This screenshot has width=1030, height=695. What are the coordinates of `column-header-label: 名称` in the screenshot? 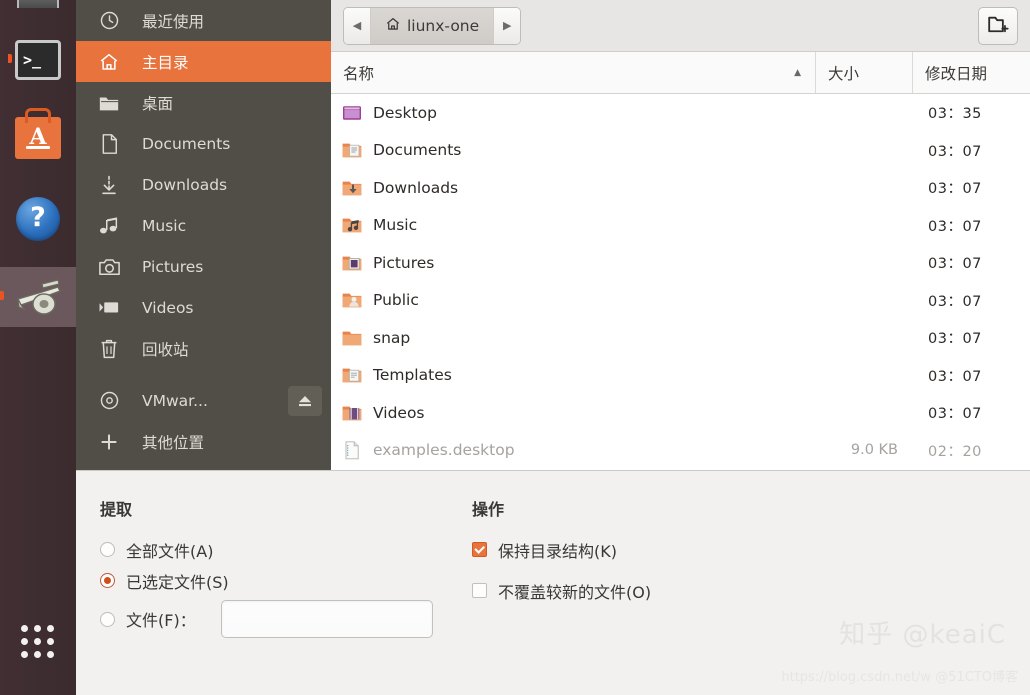 It's located at (359, 73).